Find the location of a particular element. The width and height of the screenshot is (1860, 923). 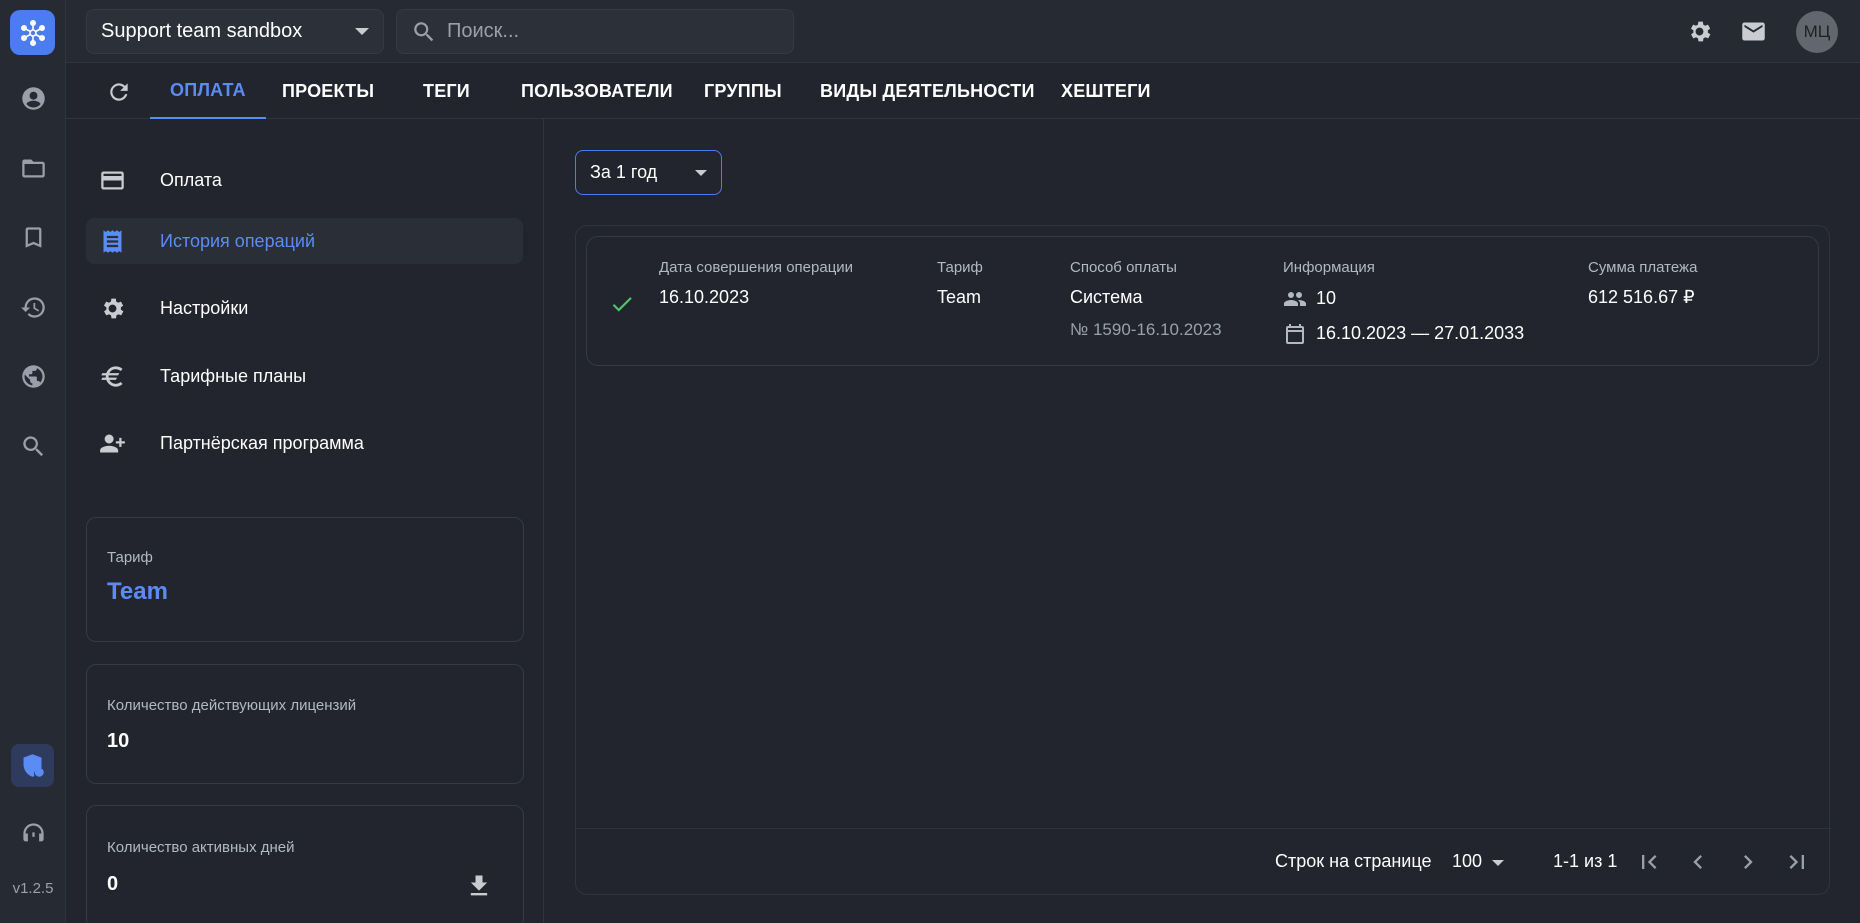

settings-button is located at coordinates (1699, 31).